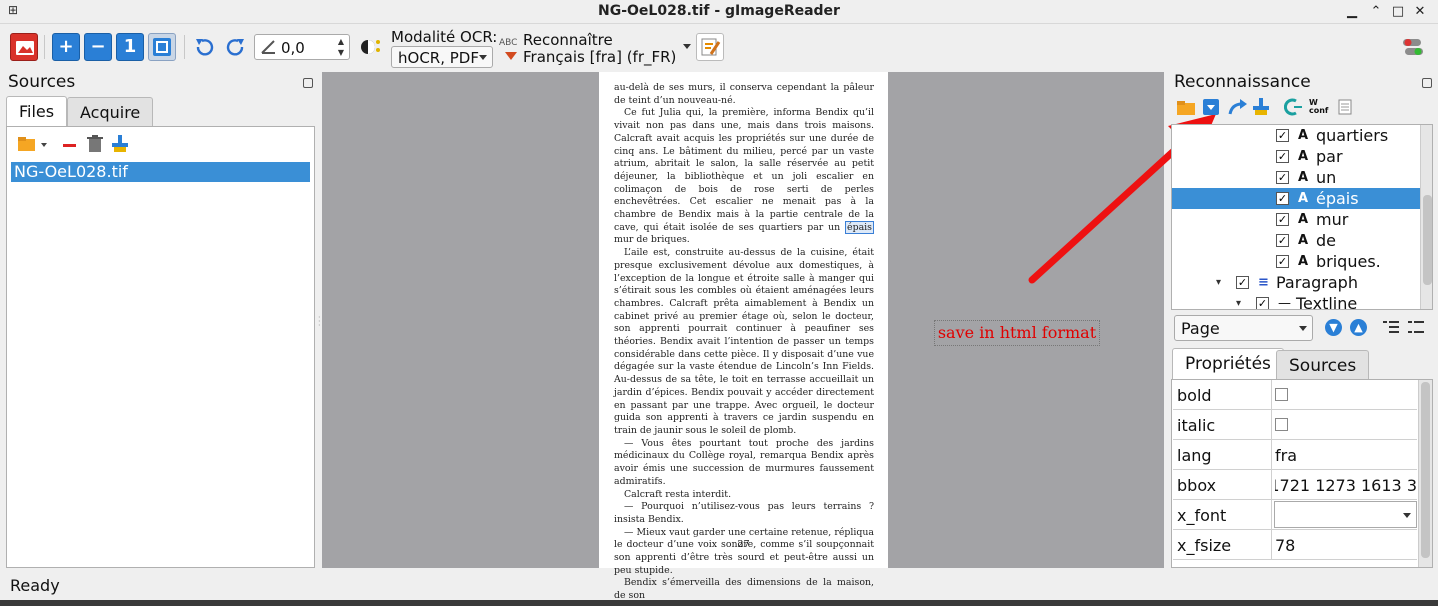 The height and width of the screenshot is (606, 1438). I want to click on clear-button, so click(120, 146).